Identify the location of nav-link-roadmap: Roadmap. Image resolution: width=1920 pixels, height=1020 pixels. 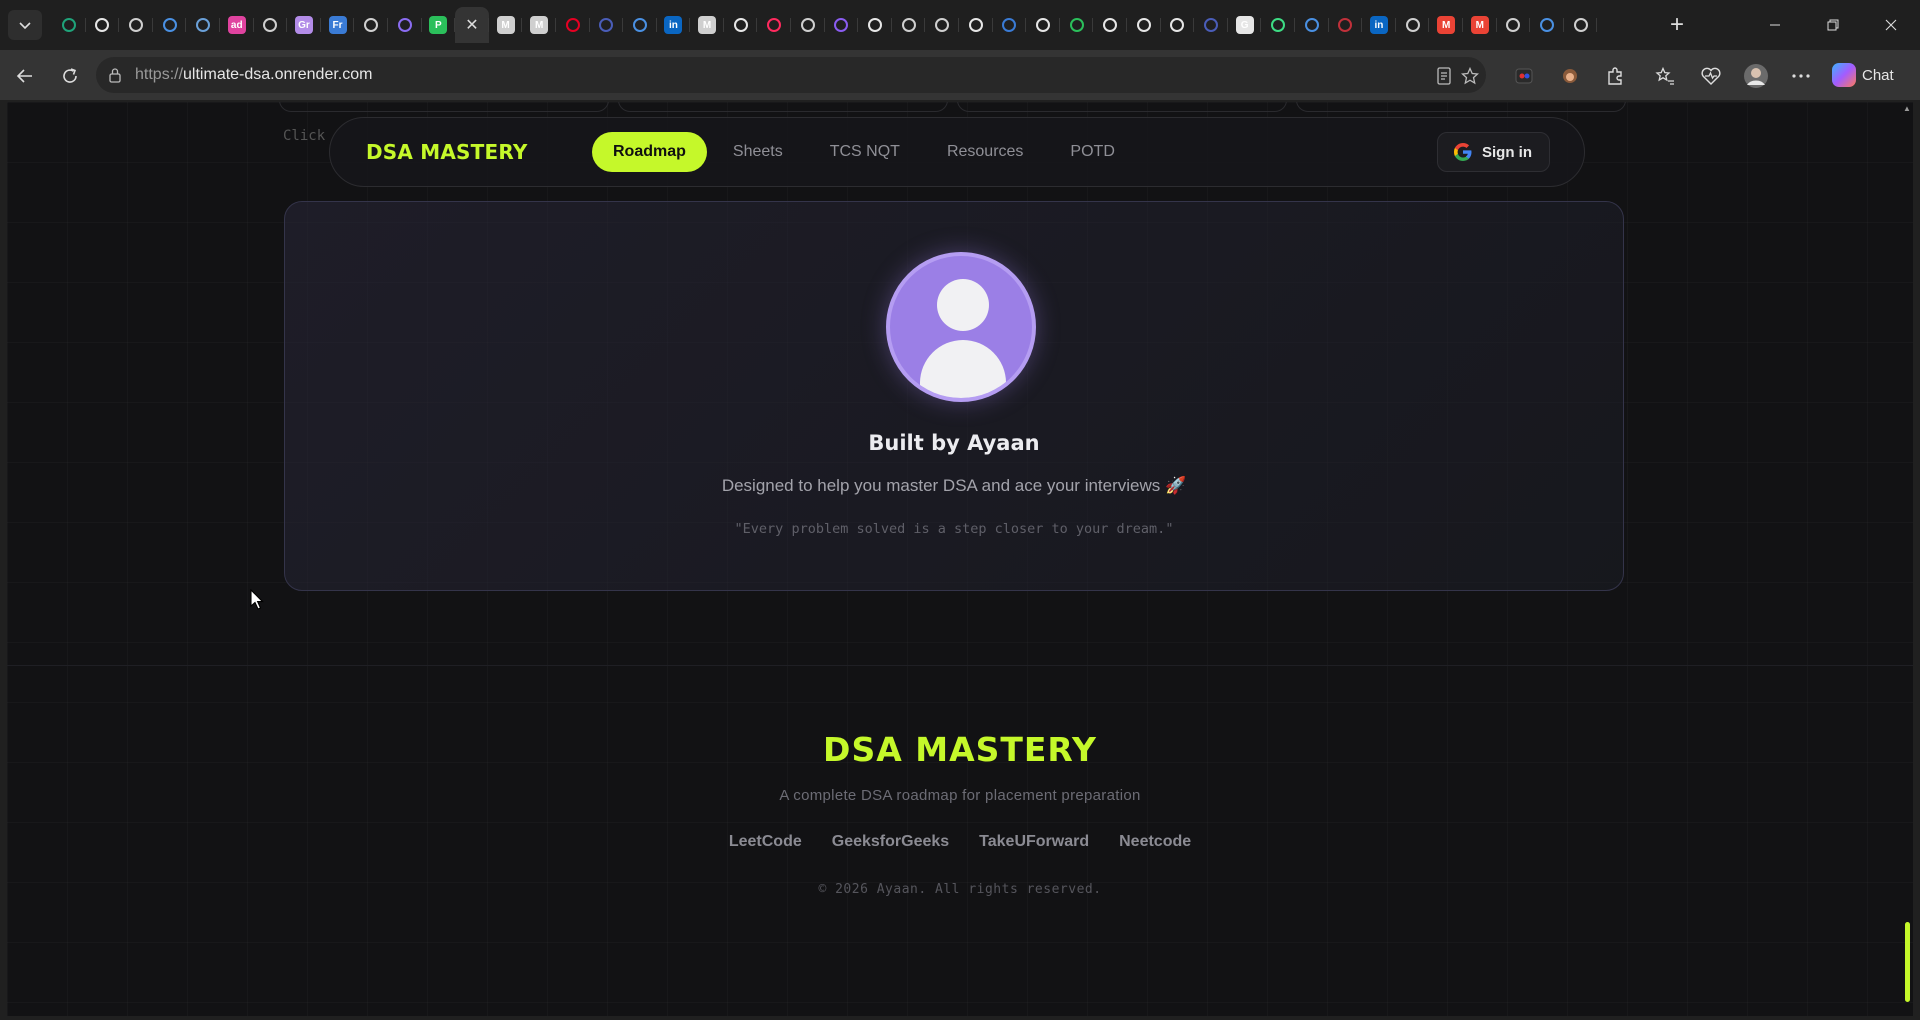
(649, 152).